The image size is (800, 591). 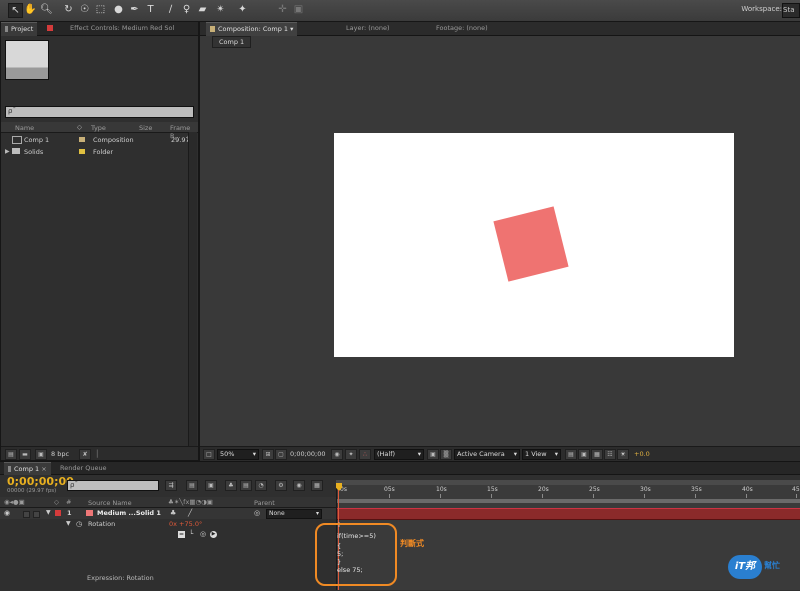 I want to click on col-parent: Parent, so click(x=264, y=503).